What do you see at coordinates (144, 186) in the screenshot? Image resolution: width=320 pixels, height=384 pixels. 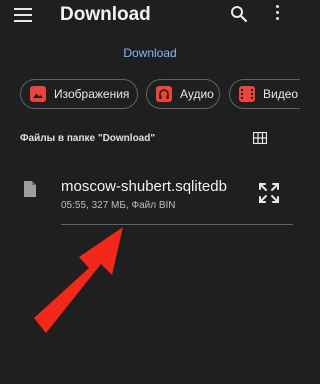 I see `file-name: moscow-shubert.sqlitedb` at bounding box center [144, 186].